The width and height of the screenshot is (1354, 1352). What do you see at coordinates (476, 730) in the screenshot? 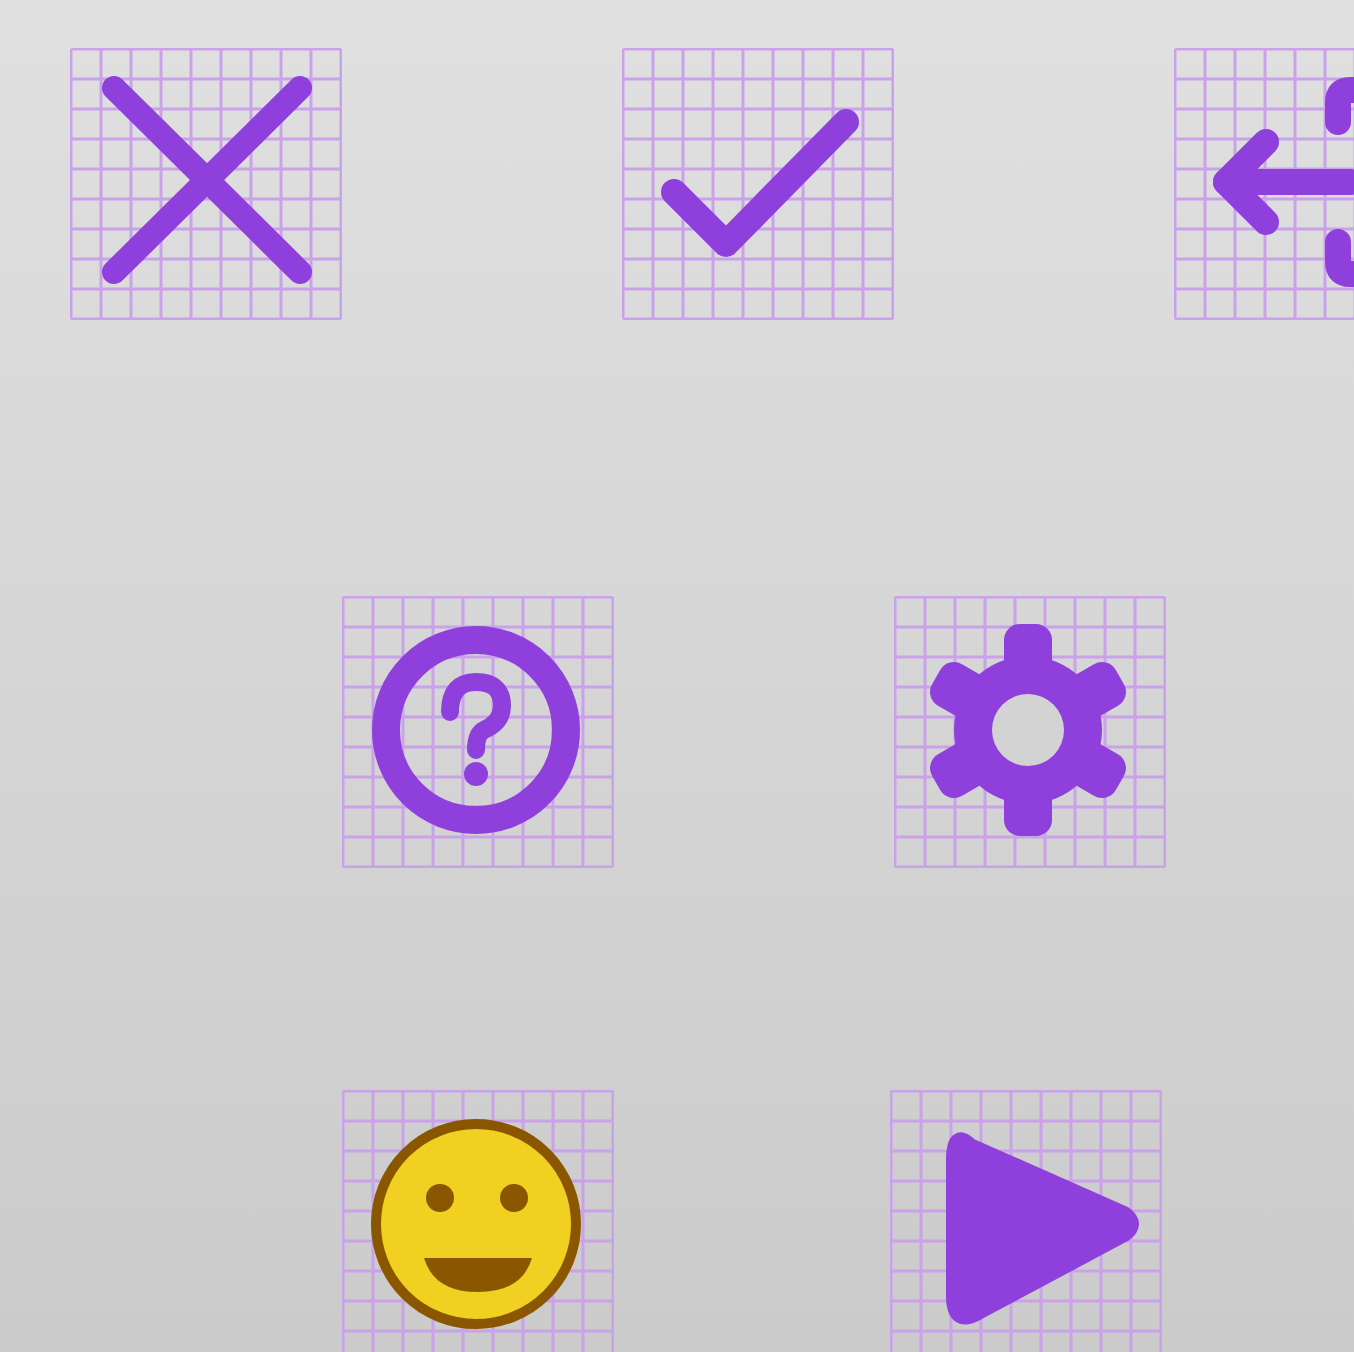
I see `help-icon` at bounding box center [476, 730].